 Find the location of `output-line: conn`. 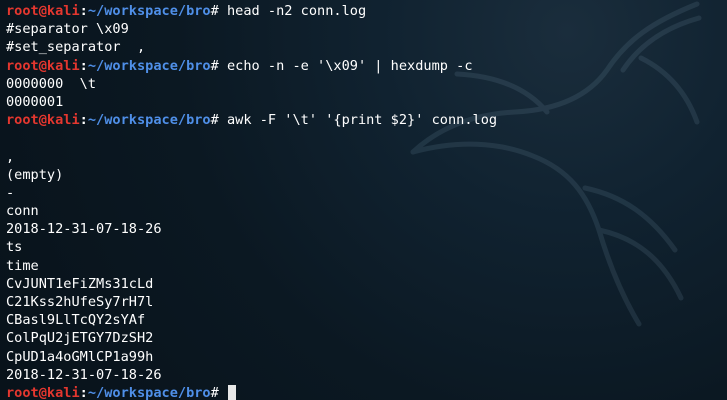

output-line: conn is located at coordinates (22, 211).